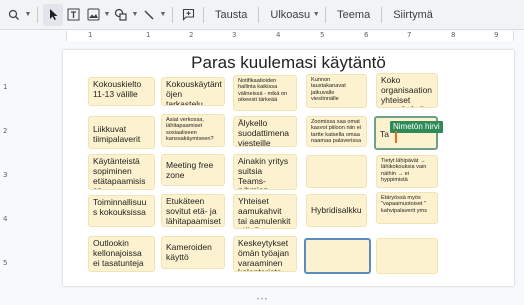 This screenshot has width=524, height=305. What do you see at coordinates (496, 35) in the screenshot?
I see `ruler-tick: 9` at bounding box center [496, 35].